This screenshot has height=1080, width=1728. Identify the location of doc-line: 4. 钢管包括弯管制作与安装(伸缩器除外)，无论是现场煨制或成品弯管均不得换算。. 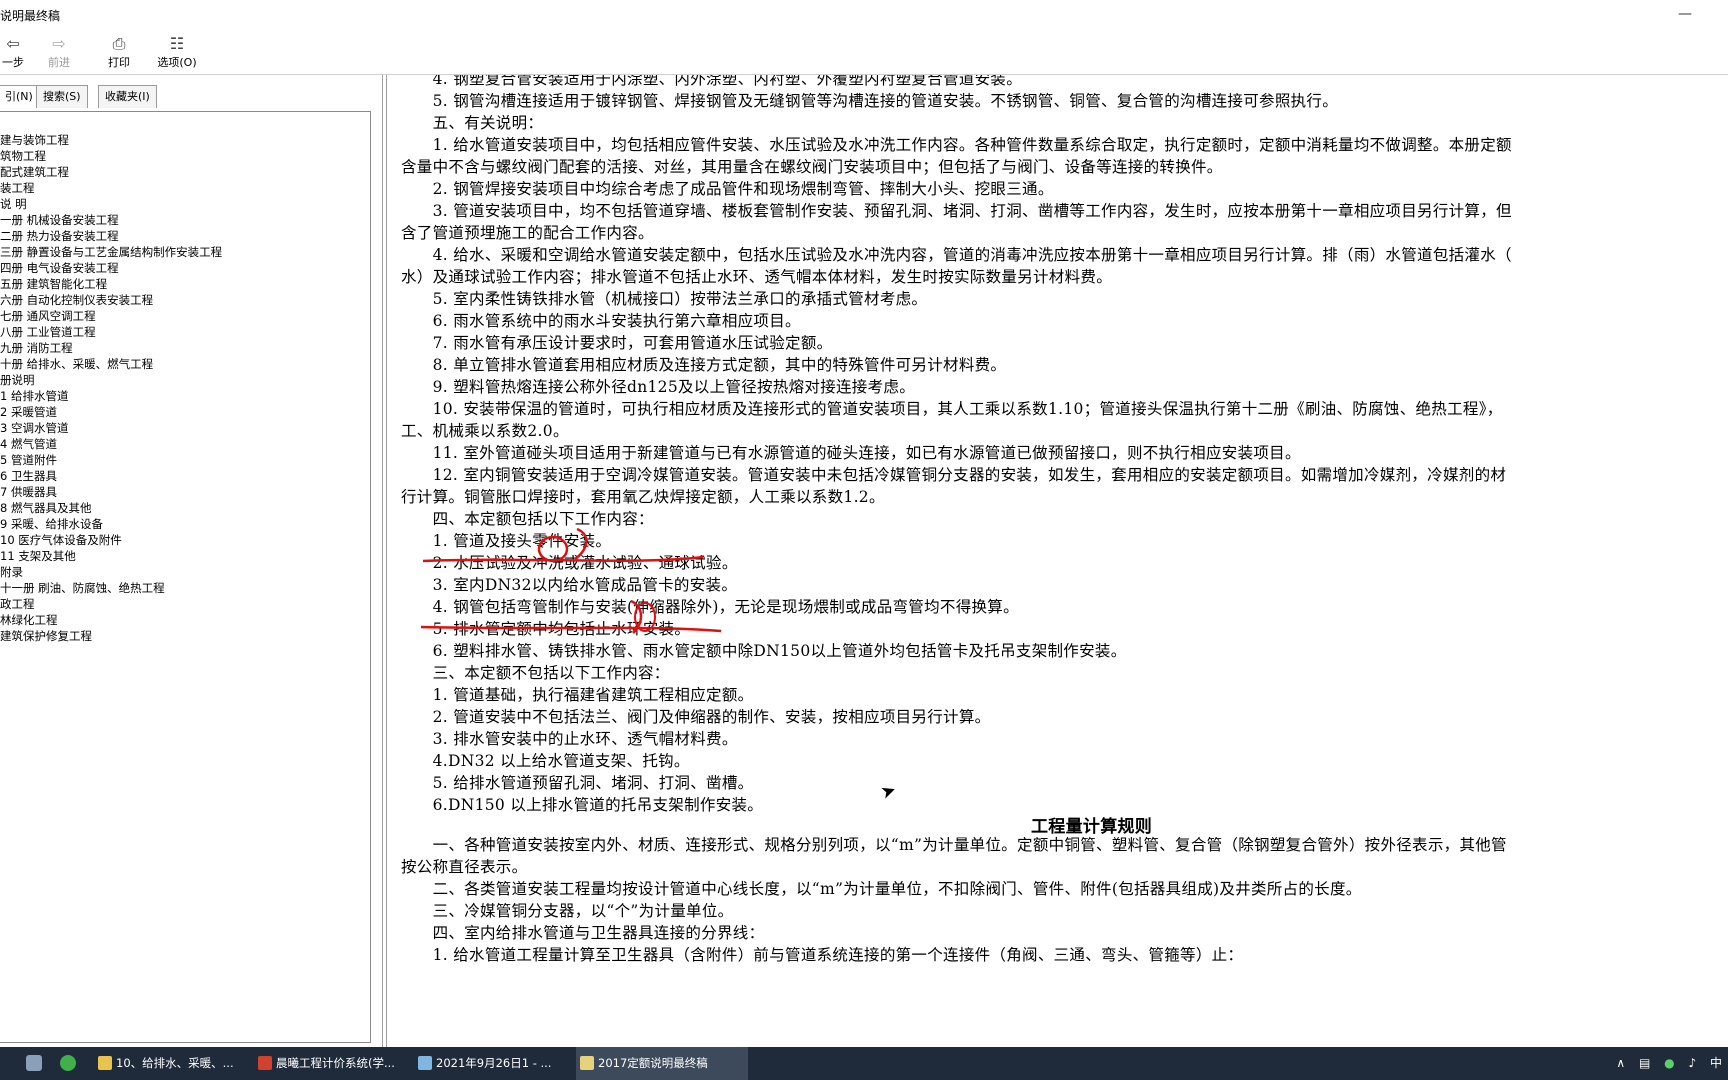
(710, 607).